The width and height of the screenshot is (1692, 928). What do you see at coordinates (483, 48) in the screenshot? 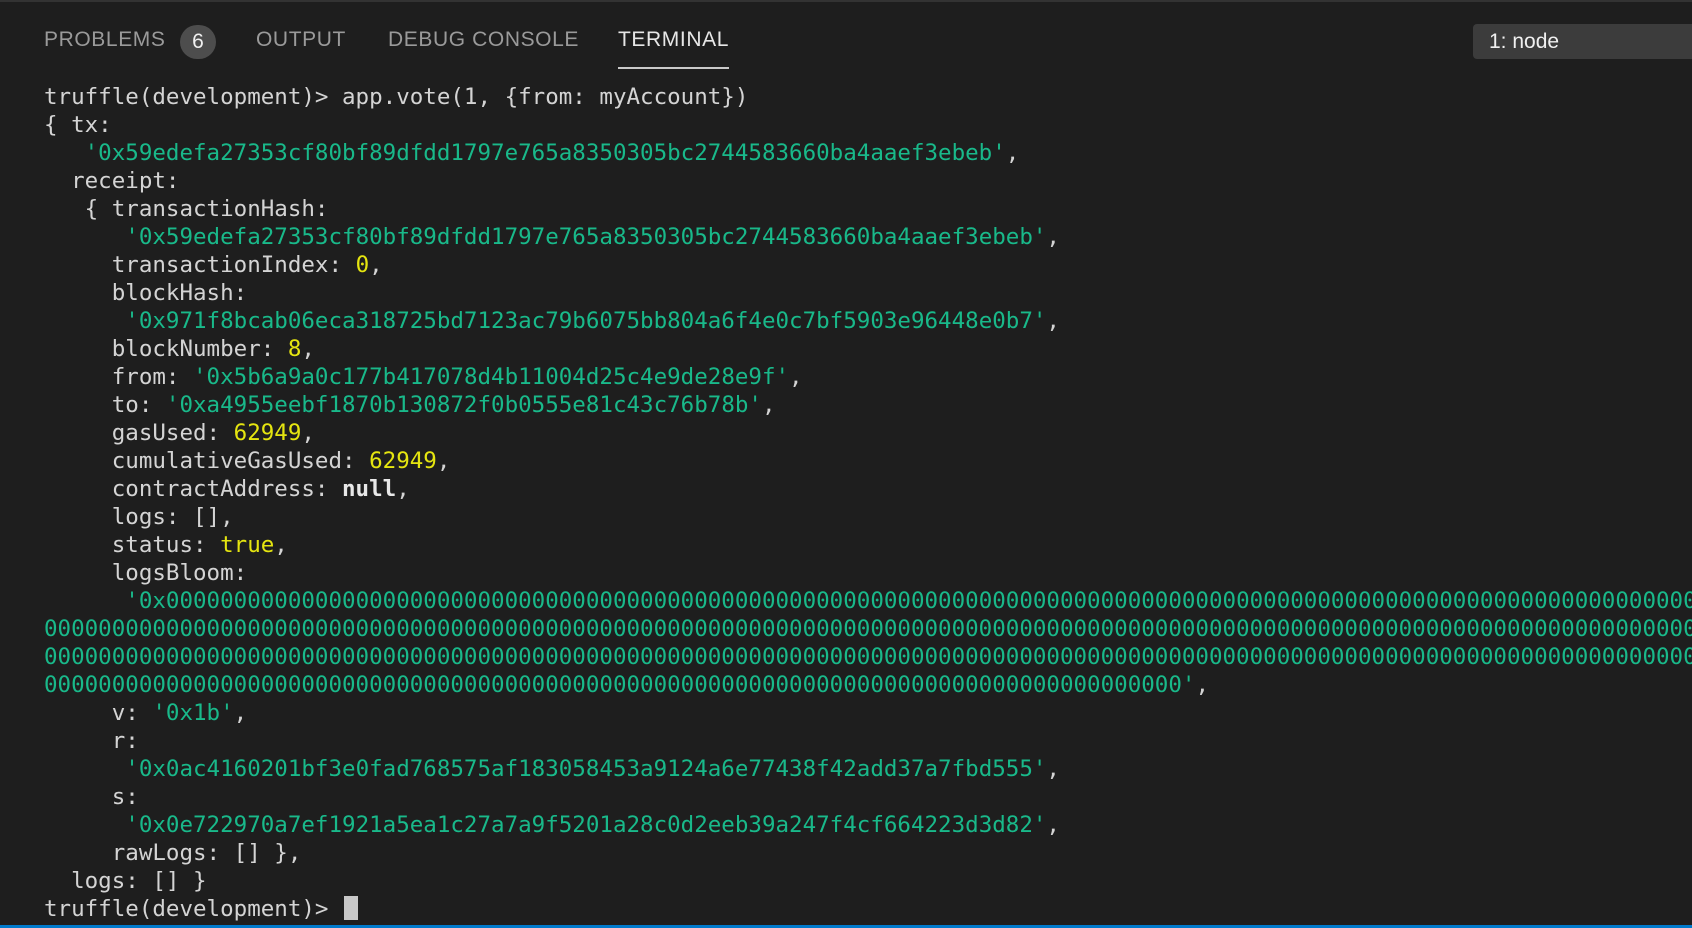
I see `tab-debug-console: DEBUG CONSOLE` at bounding box center [483, 48].